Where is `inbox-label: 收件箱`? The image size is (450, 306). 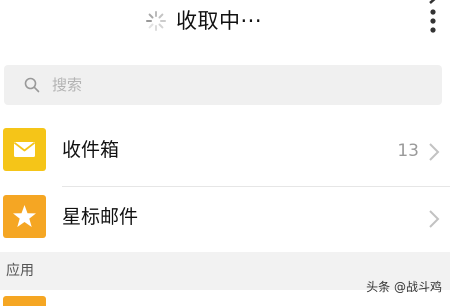
inbox-label: 收件箱 is located at coordinates (91, 150).